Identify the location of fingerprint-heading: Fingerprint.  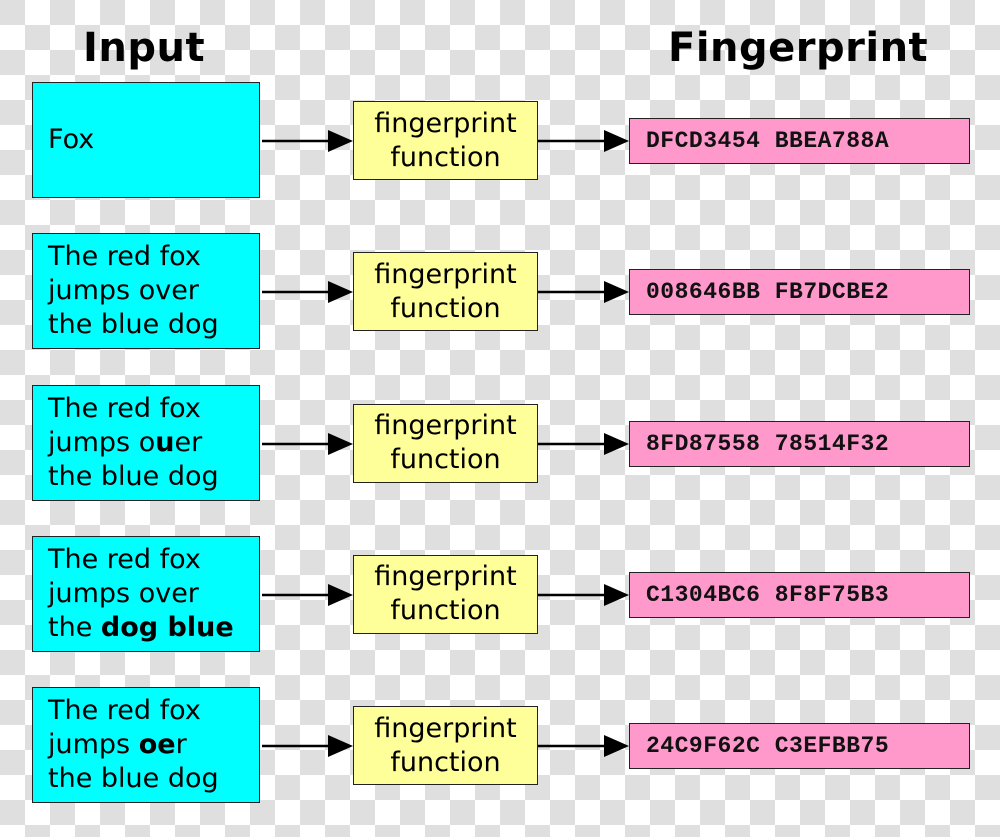
(798, 48).